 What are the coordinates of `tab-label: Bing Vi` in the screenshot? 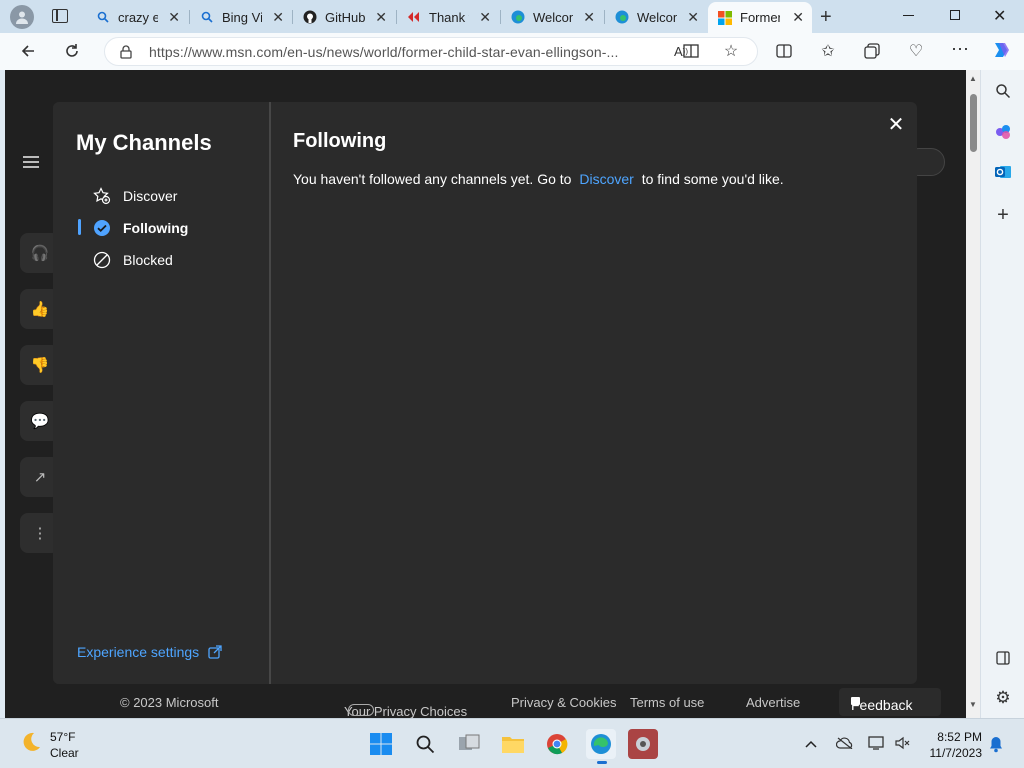 It's located at (242, 17).